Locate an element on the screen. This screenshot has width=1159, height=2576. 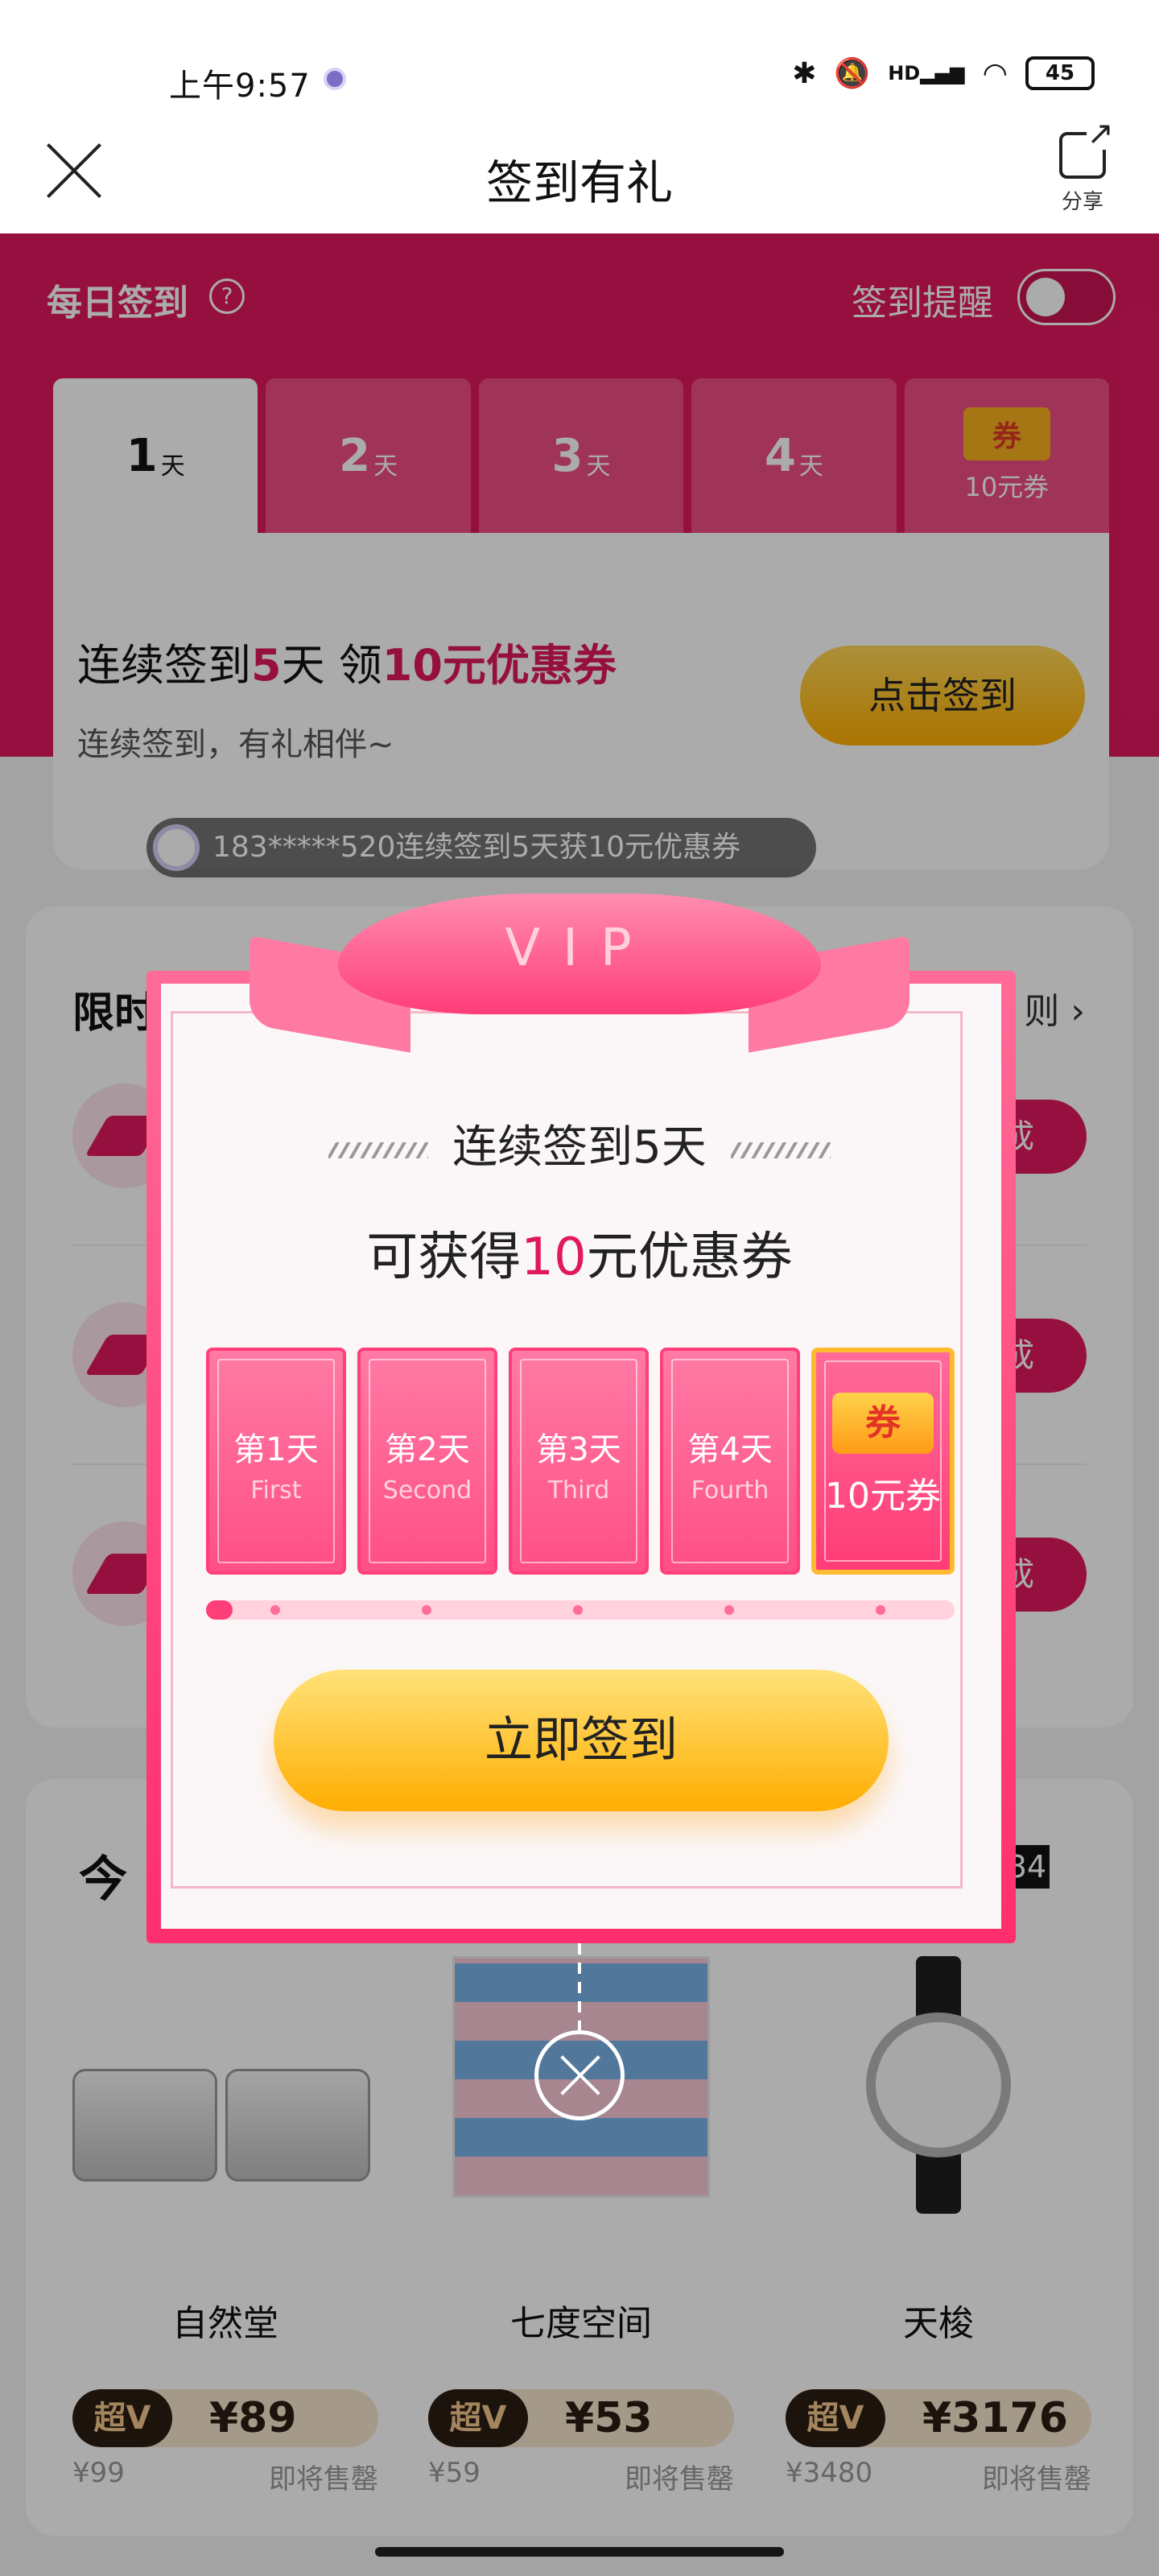
day-label-en: First is located at coordinates (276, 1490).